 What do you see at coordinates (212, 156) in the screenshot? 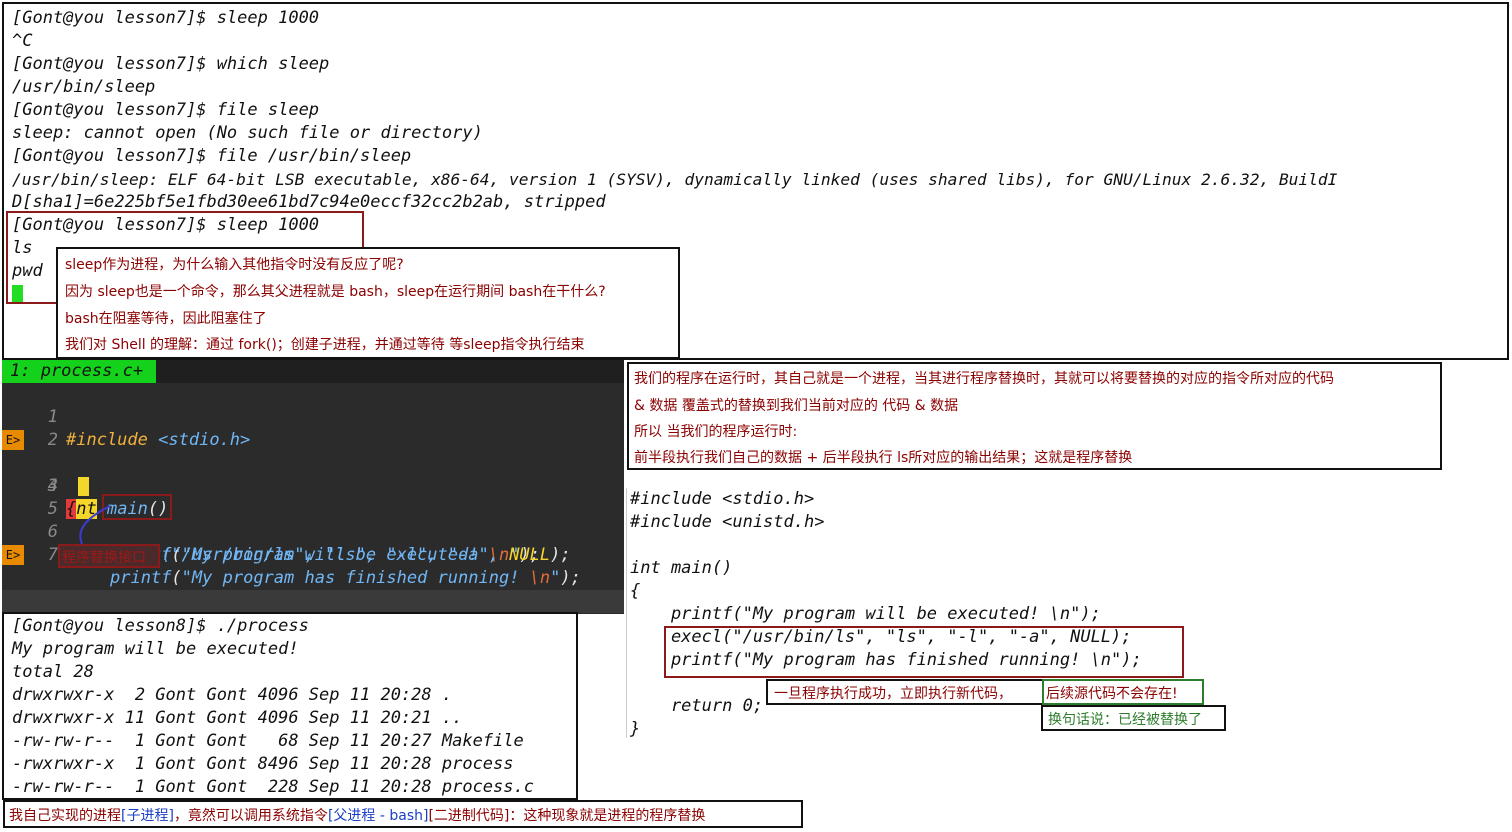
I see `terminal-line: [Gont@you lesson7]$ file /usr/bin/sleep` at bounding box center [212, 156].